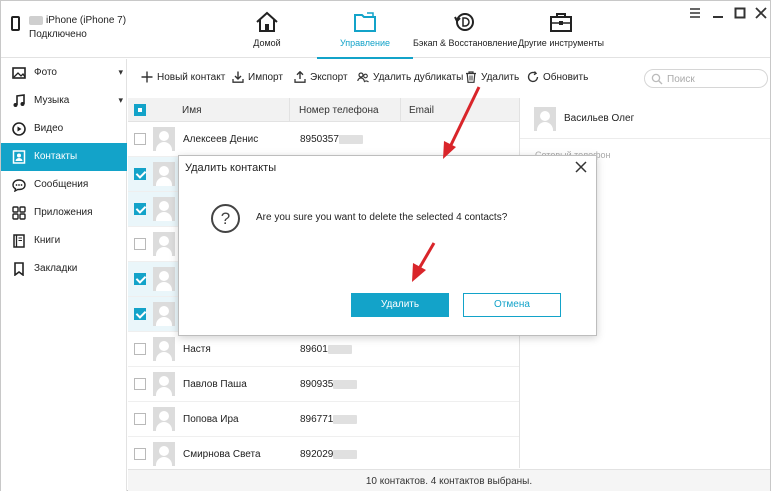 The width and height of the screenshot is (771, 491). What do you see at coordinates (465, 29) in the screenshot?
I see `tab-backup: Бэкап & Восстановление` at bounding box center [465, 29].